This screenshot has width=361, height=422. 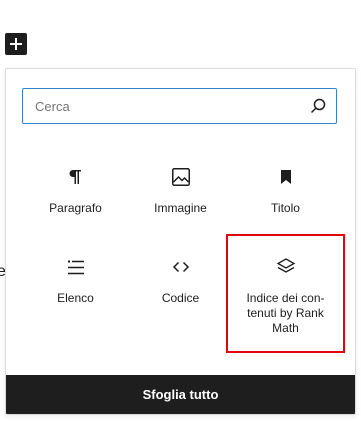 I want to click on search-input, so click(x=170, y=106).